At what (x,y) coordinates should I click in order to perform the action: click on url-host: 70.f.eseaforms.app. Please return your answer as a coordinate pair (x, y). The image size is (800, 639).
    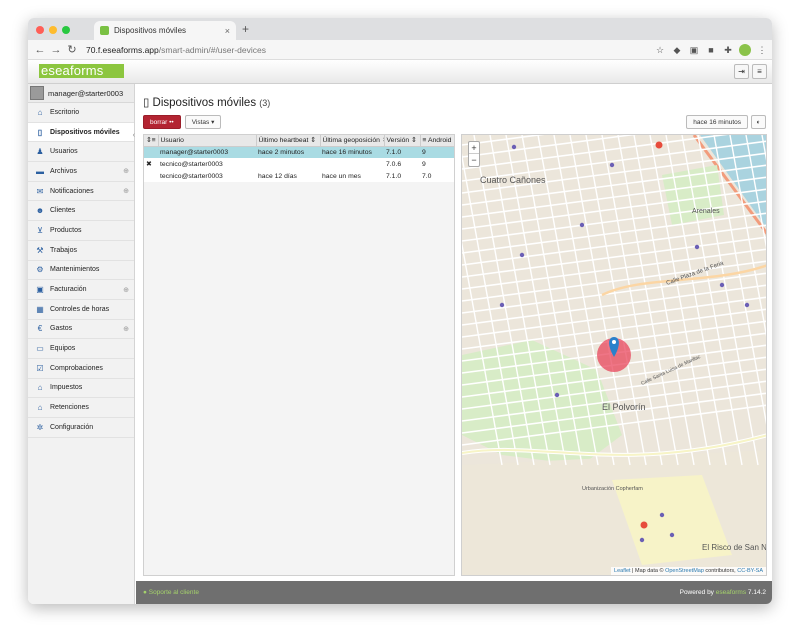
    Looking at the image, I should click on (122, 49).